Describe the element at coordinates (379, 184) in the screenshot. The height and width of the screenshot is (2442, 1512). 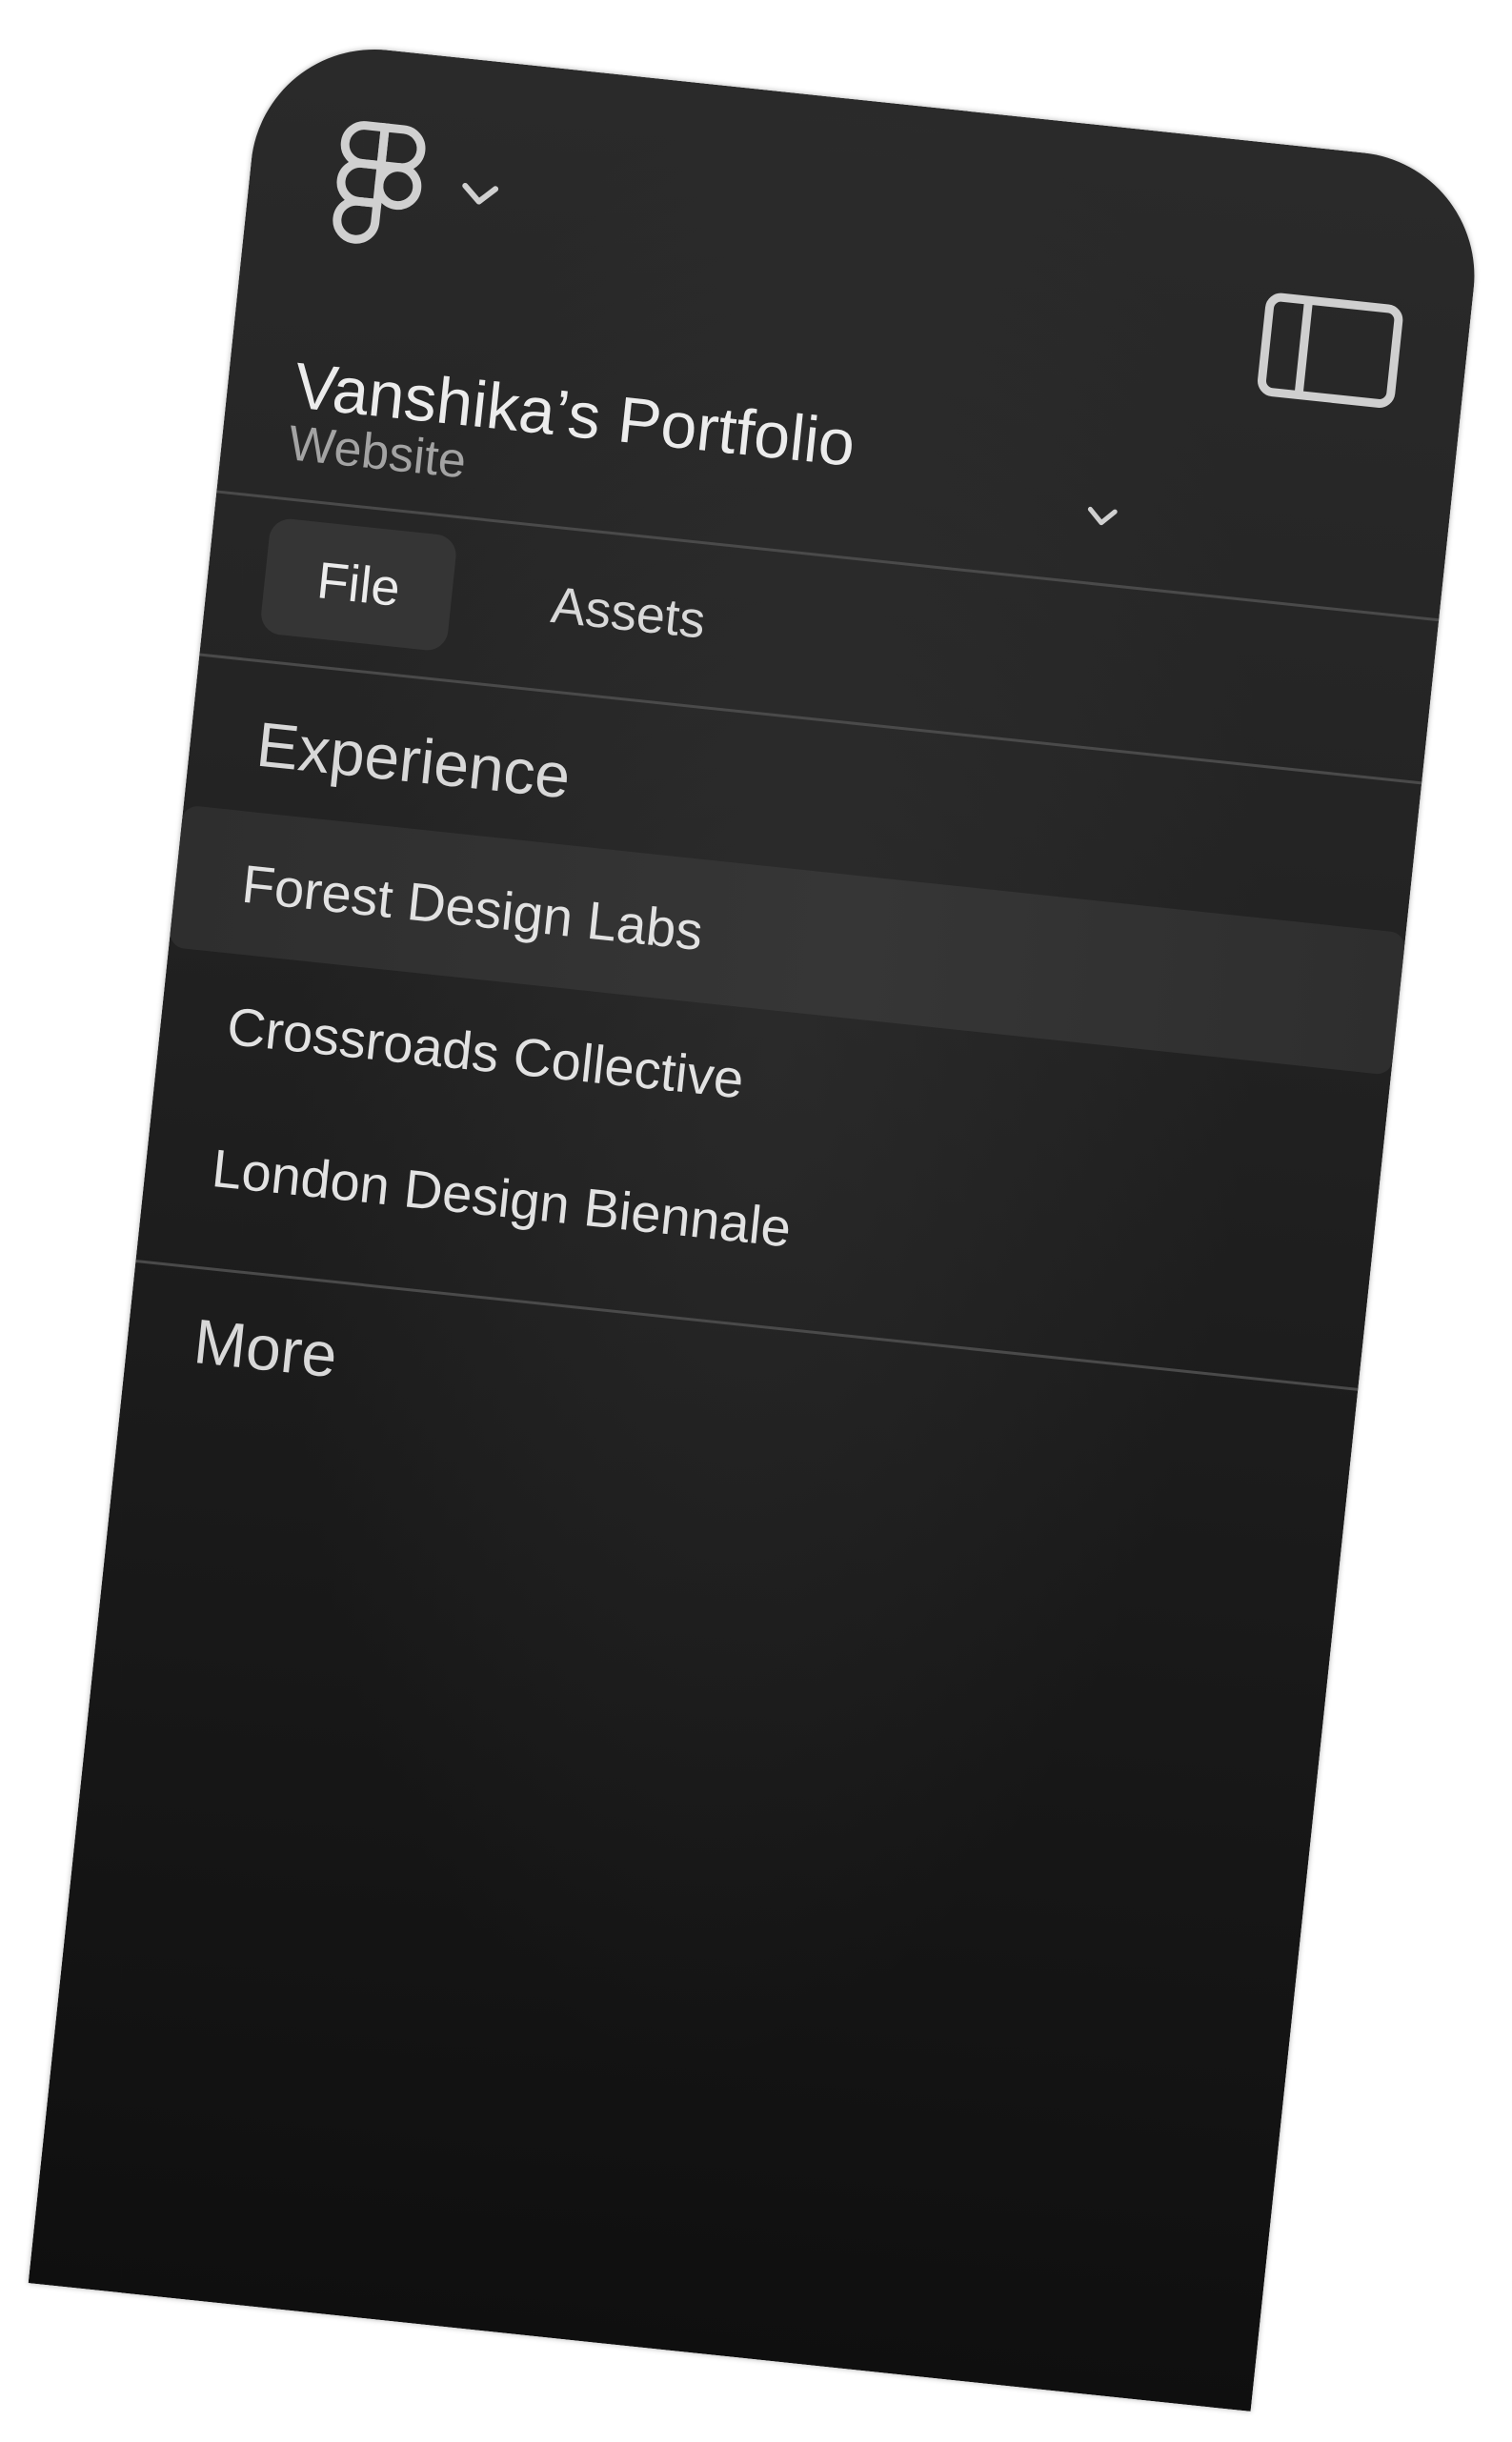
I see `figma-logo-icon` at that location.